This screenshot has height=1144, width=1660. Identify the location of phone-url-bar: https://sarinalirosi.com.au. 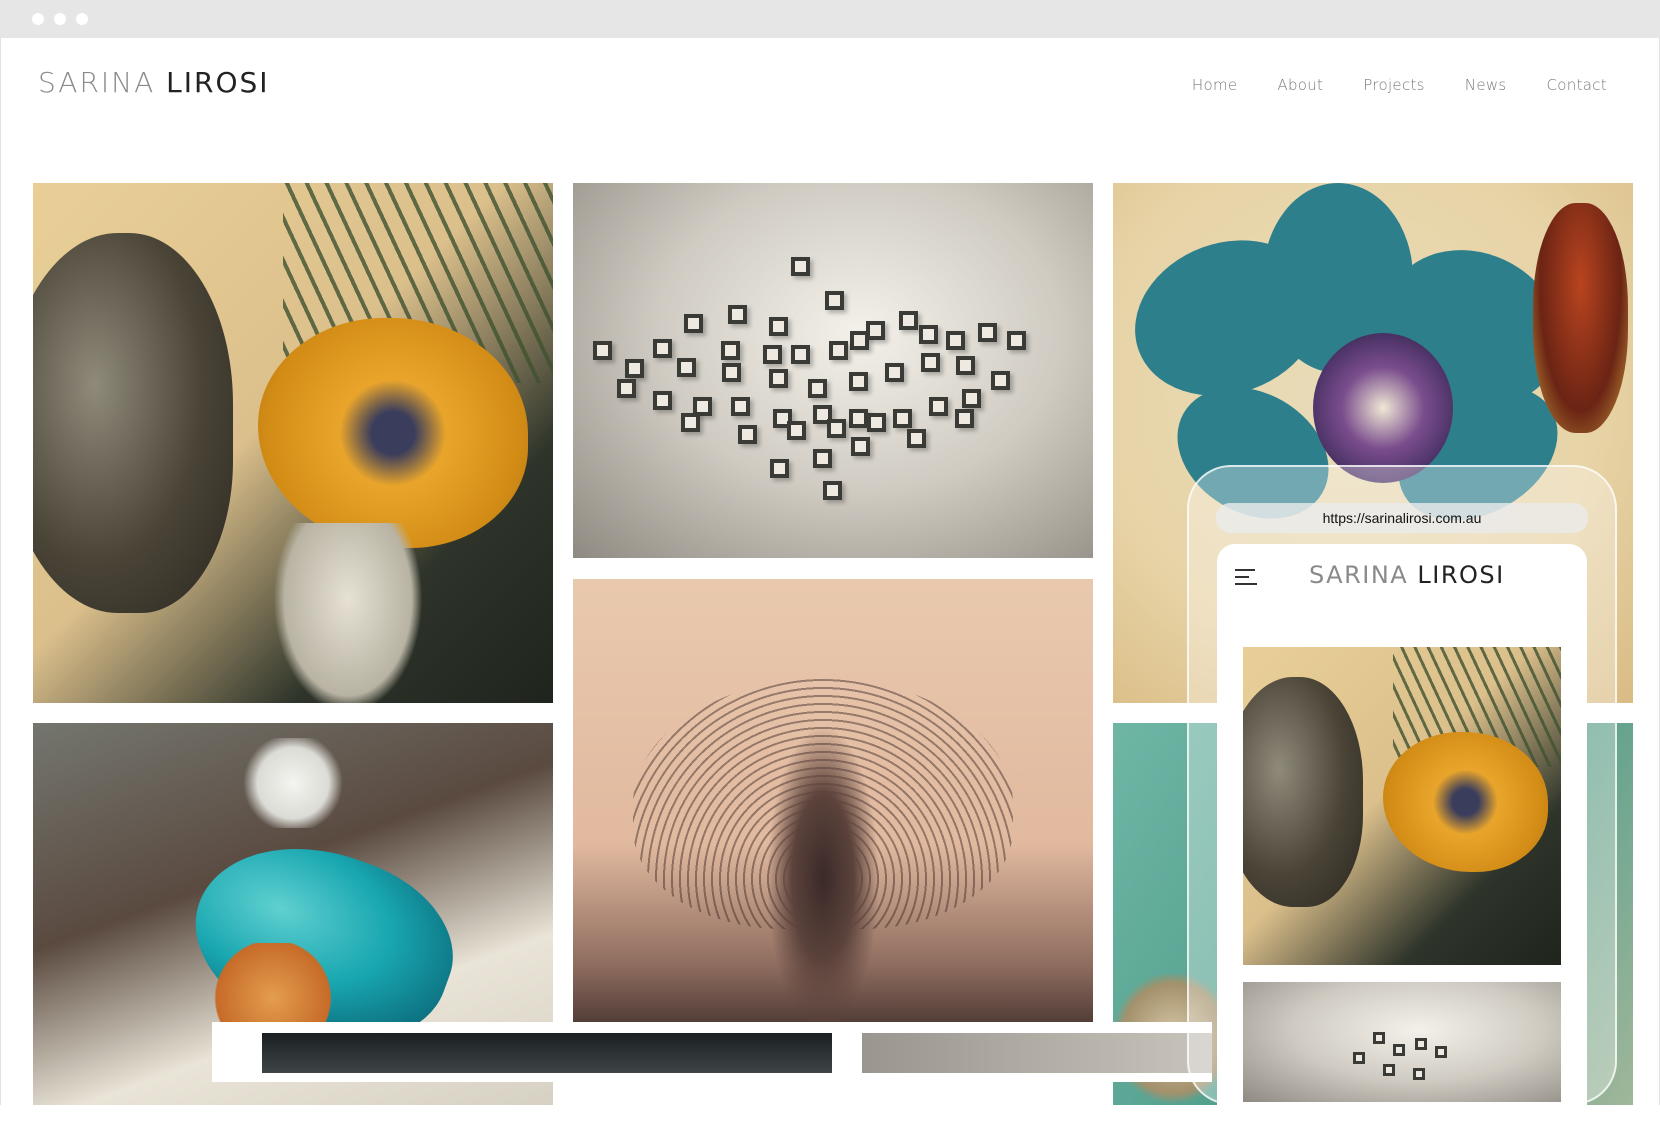
(1402, 518).